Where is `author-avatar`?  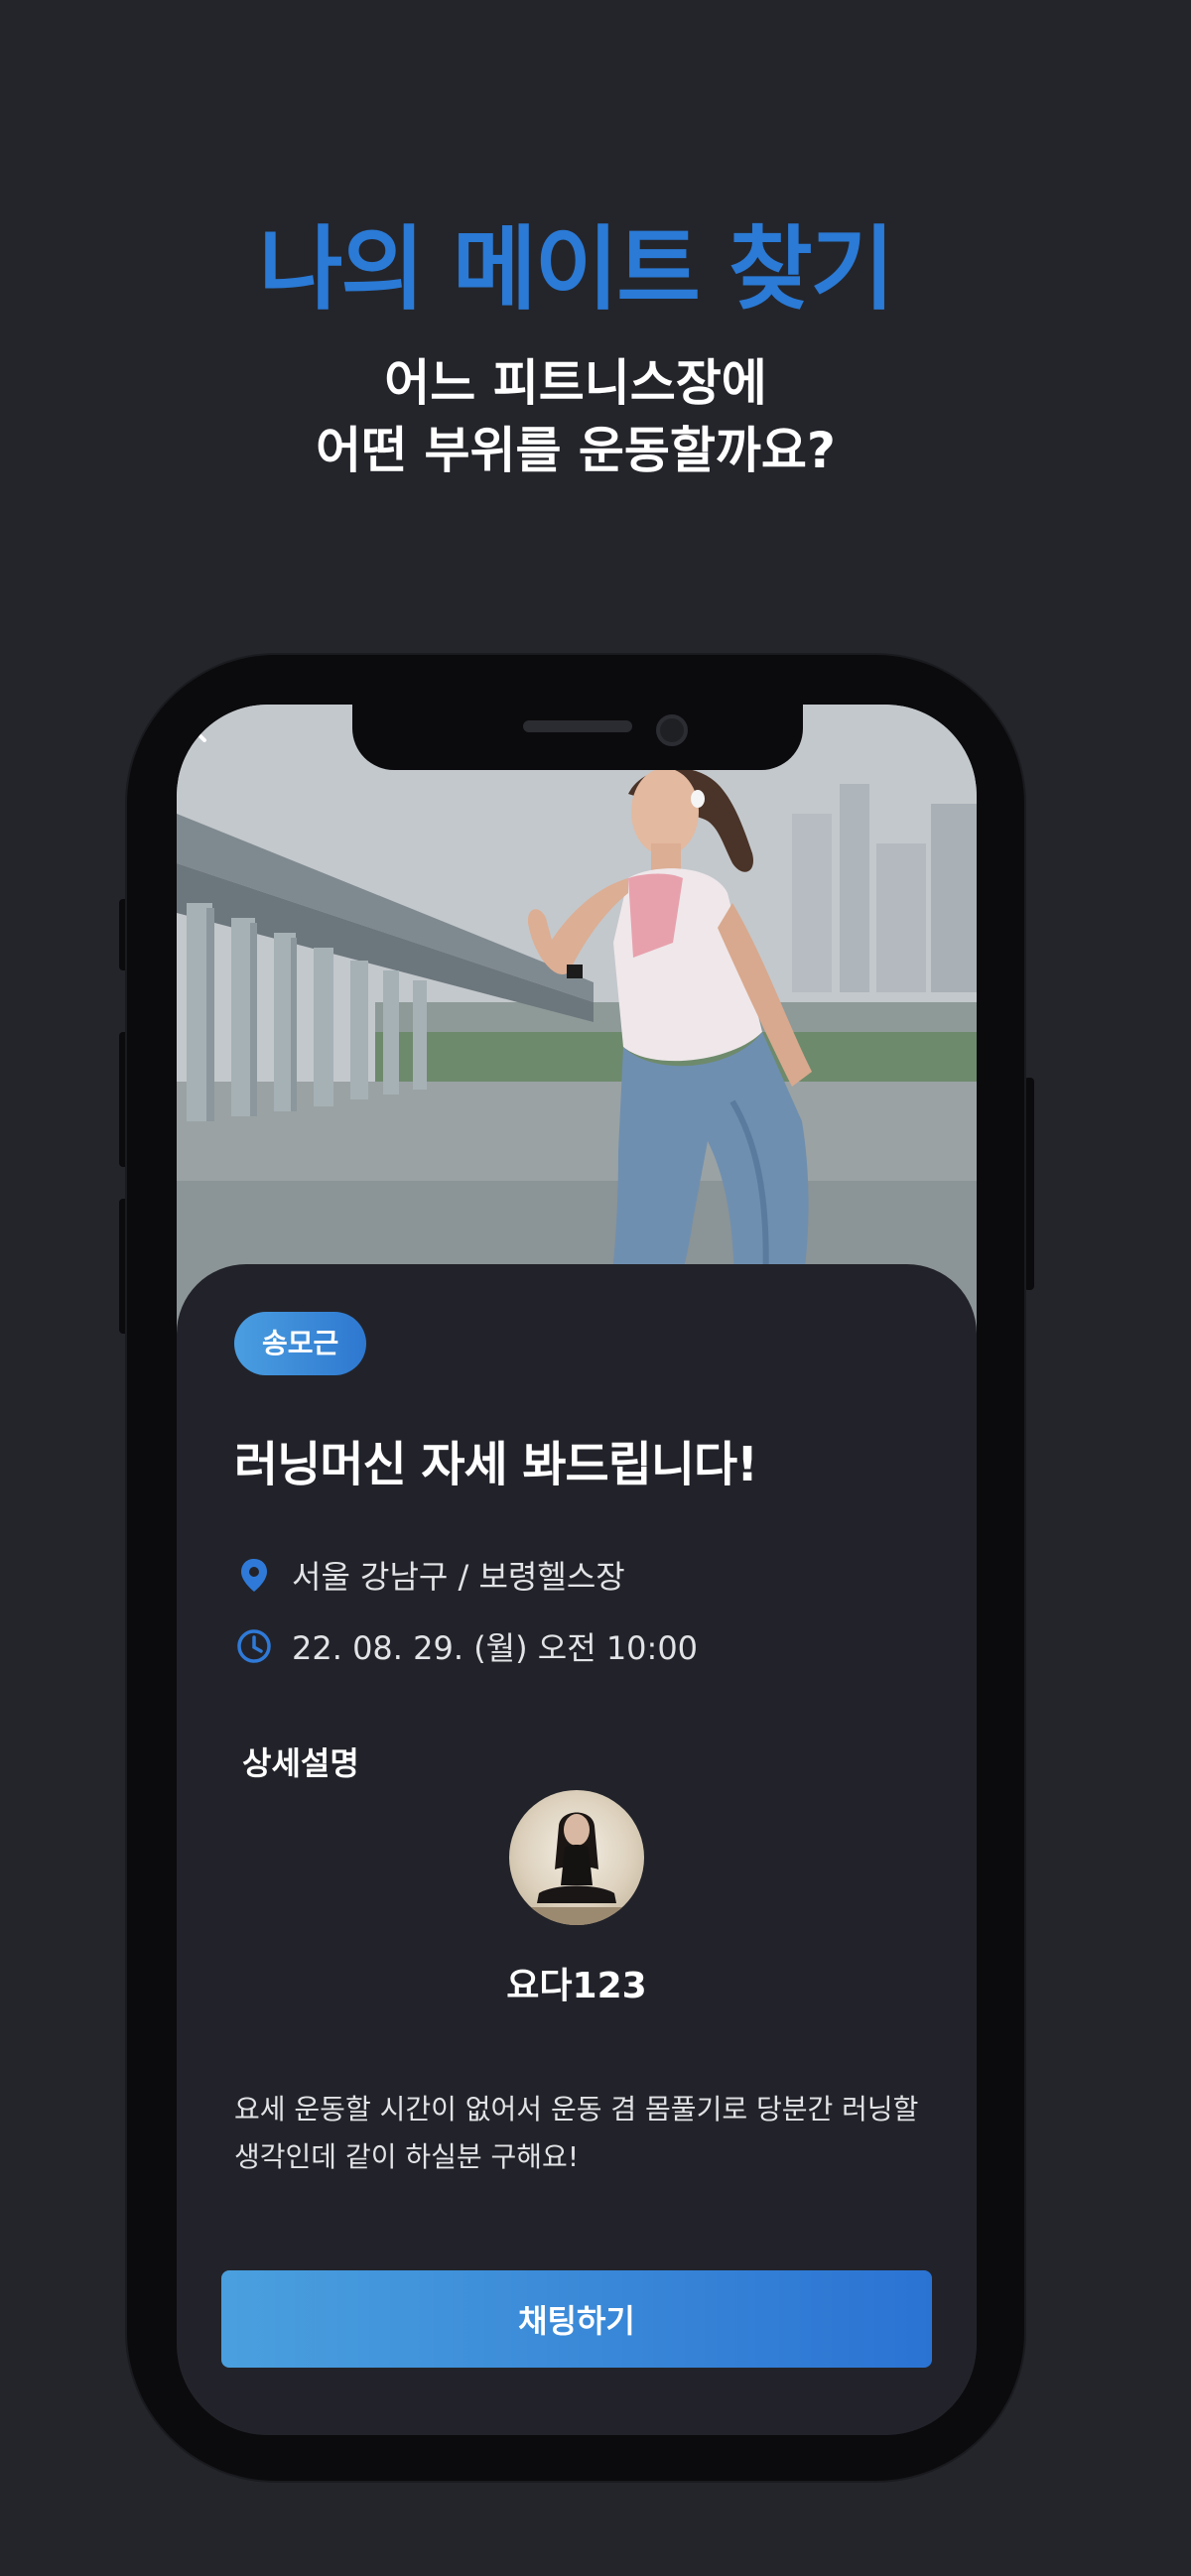 author-avatar is located at coordinates (577, 1858).